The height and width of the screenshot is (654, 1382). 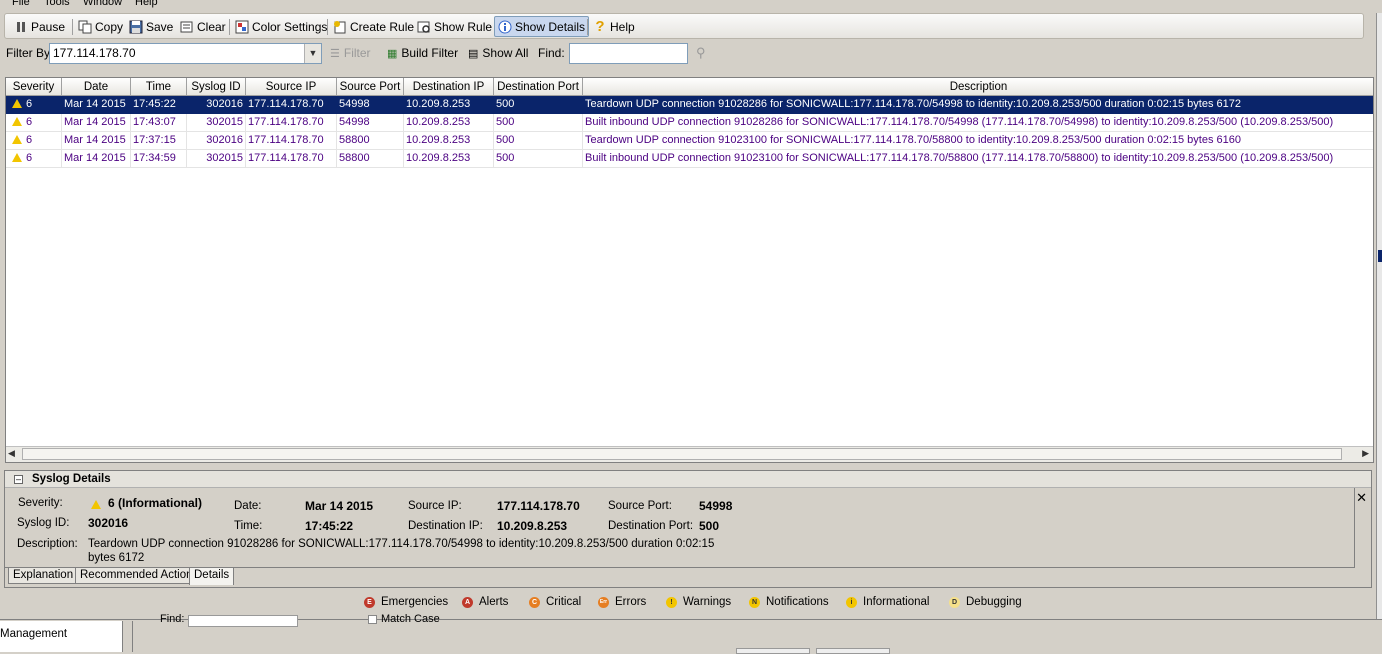 What do you see at coordinates (34, 123) in the screenshot?
I see `severity-cell: 6` at bounding box center [34, 123].